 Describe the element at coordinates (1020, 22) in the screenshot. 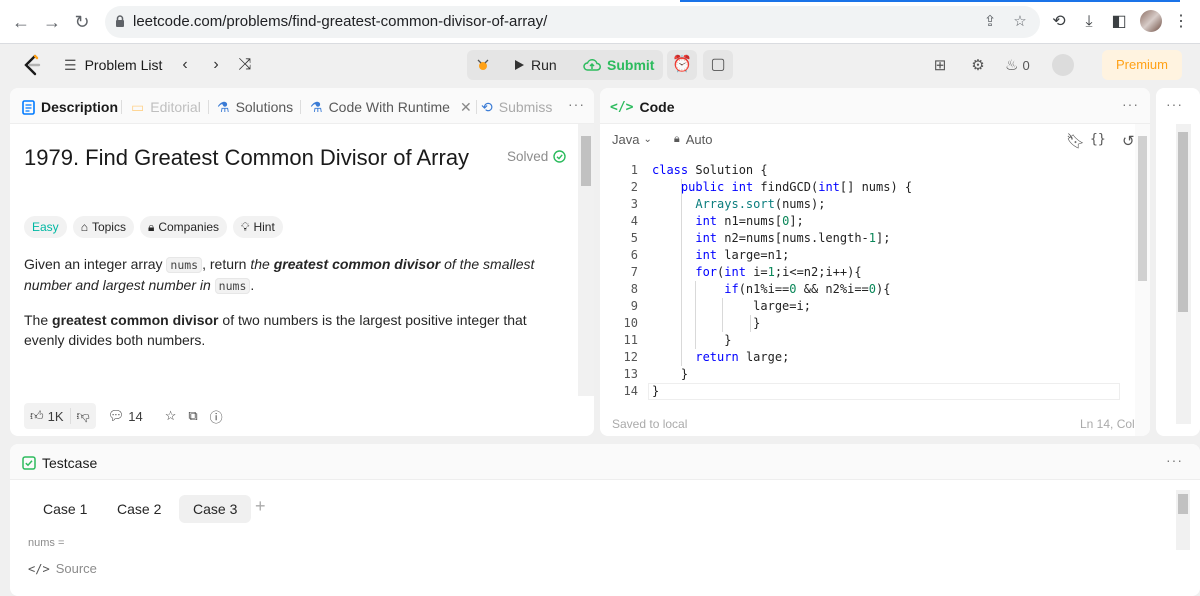

I see `star-icon: ☆` at that location.